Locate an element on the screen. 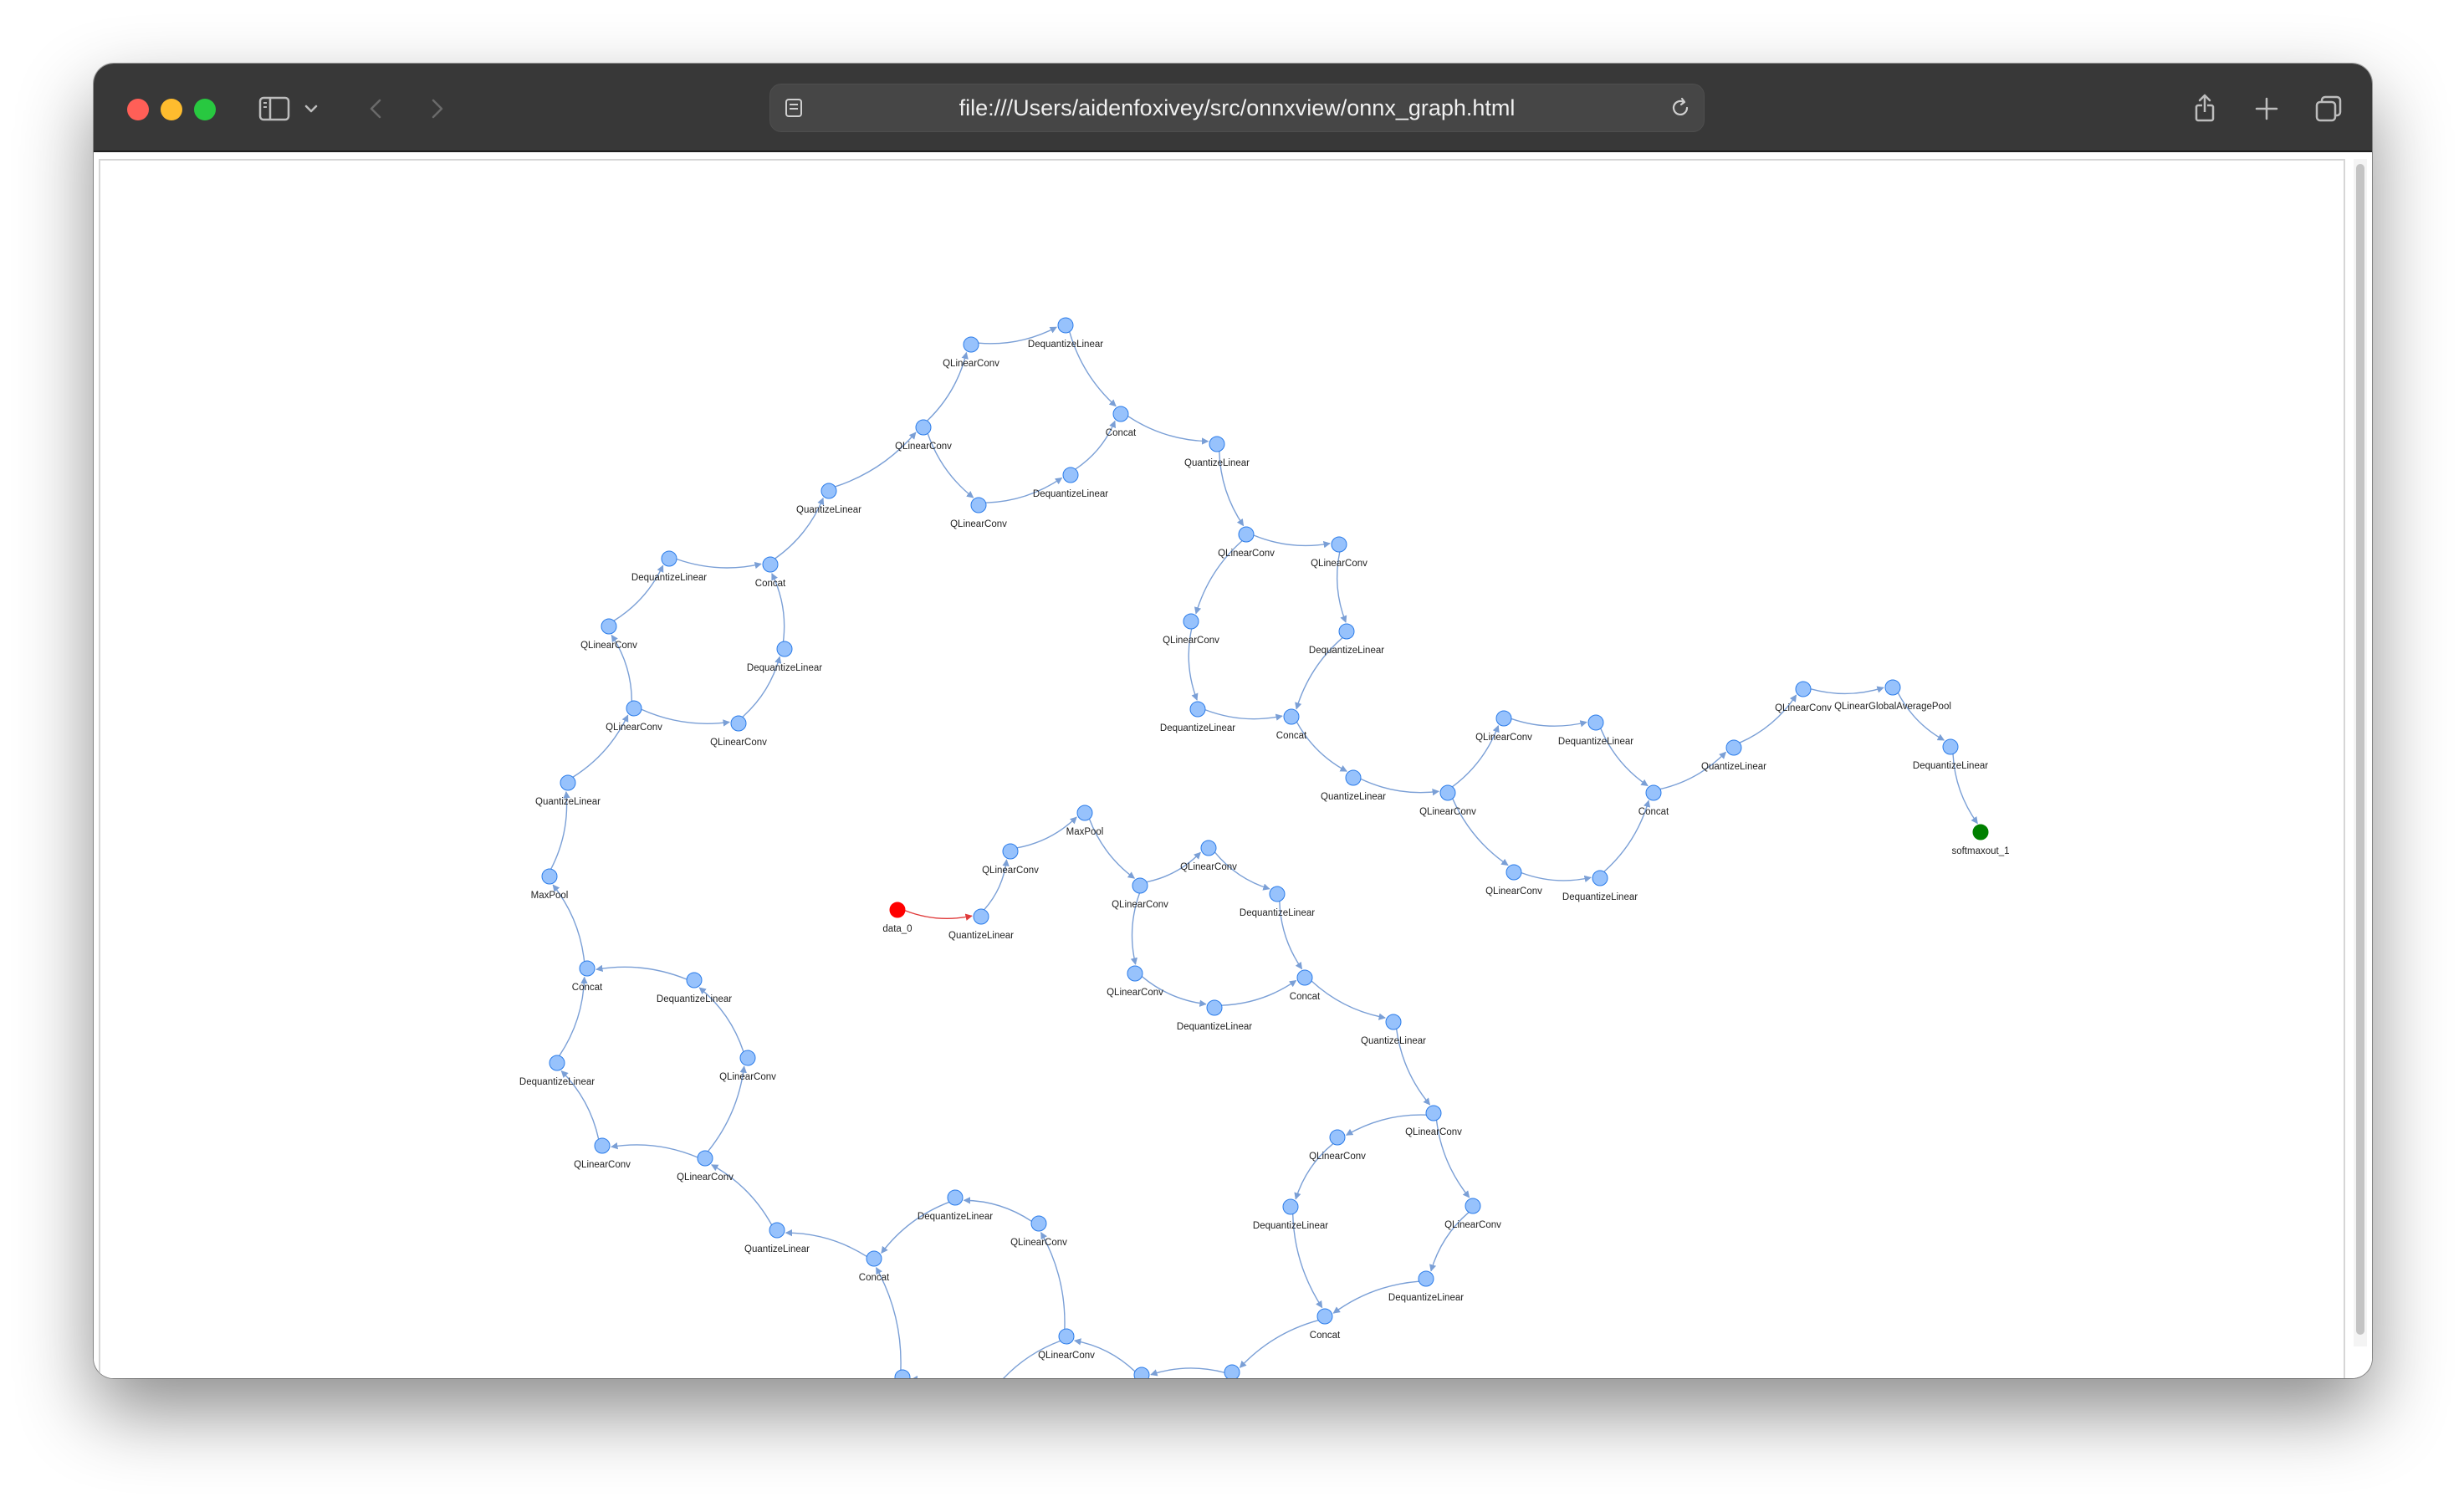 Image resolution: width=2464 pixels, height=1502 pixels. tab-overview-icon is located at coordinates (2329, 109).